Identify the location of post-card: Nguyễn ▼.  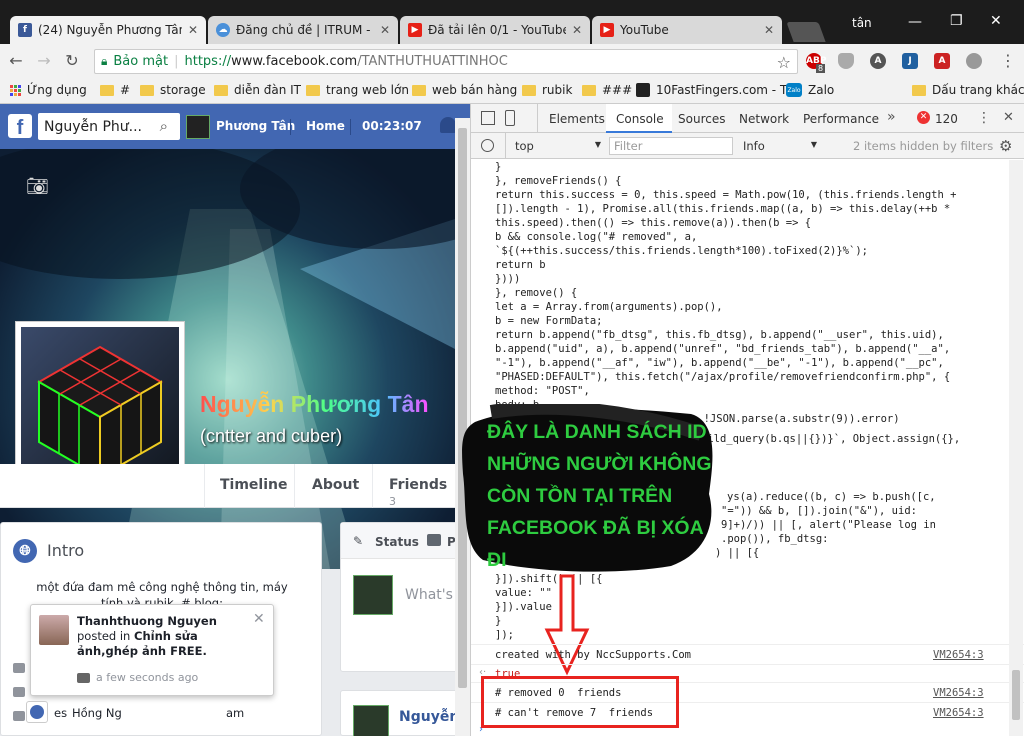
(405, 713).